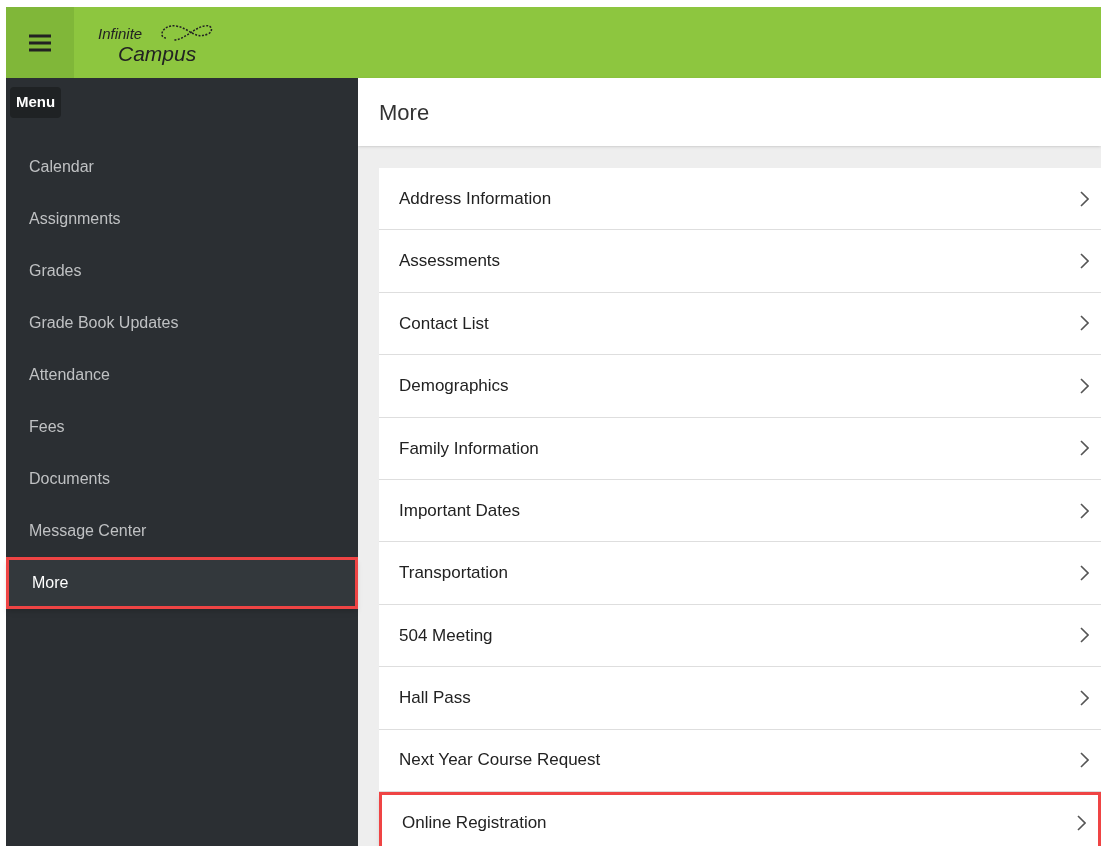 The height and width of the screenshot is (846, 1101). What do you see at coordinates (182, 583) in the screenshot?
I see `sidebar-item: More` at bounding box center [182, 583].